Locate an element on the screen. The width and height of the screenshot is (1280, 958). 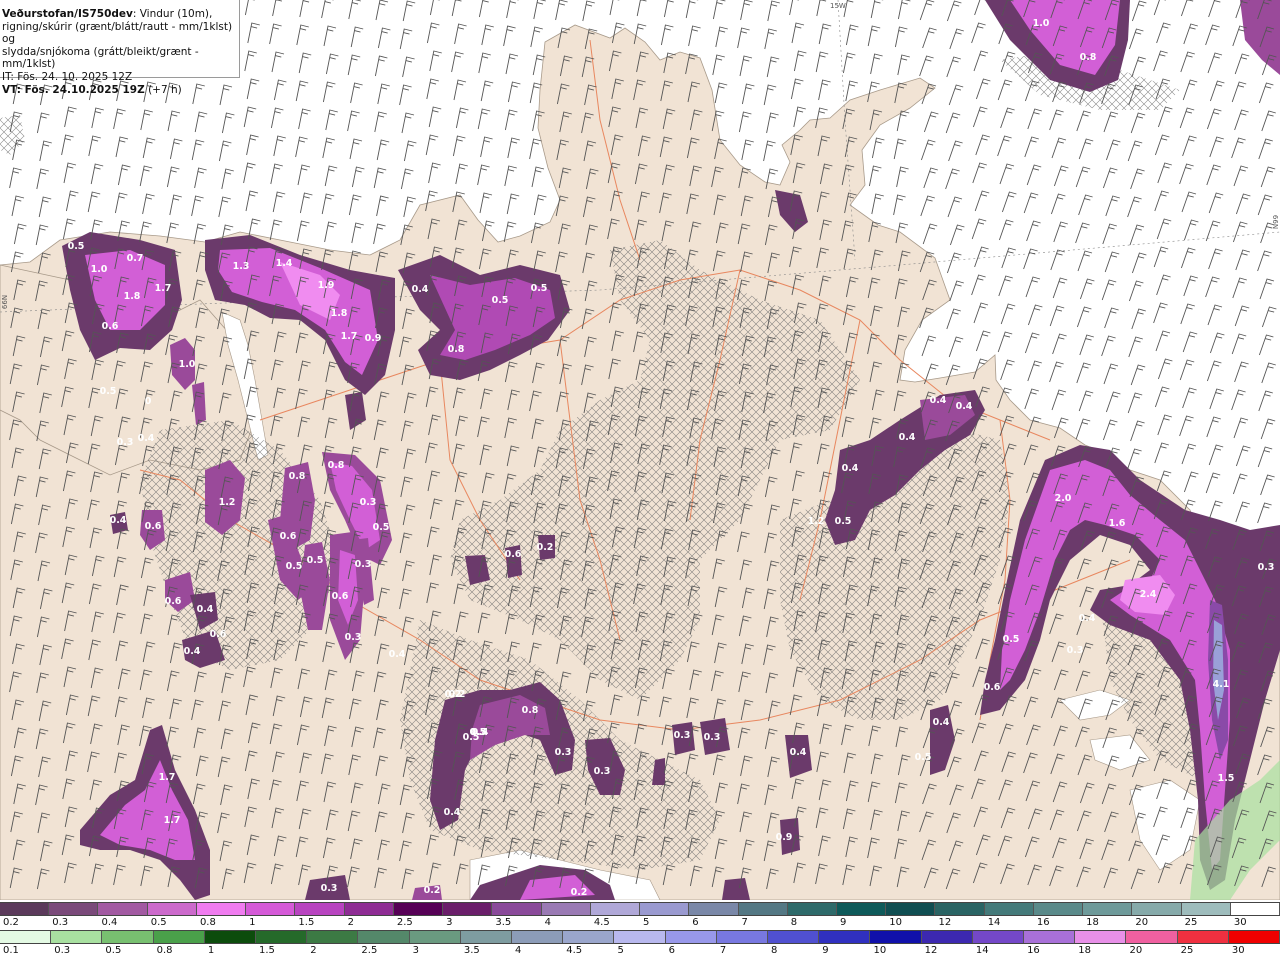
snow-label: 1.5 is located at coordinates (306, 922).